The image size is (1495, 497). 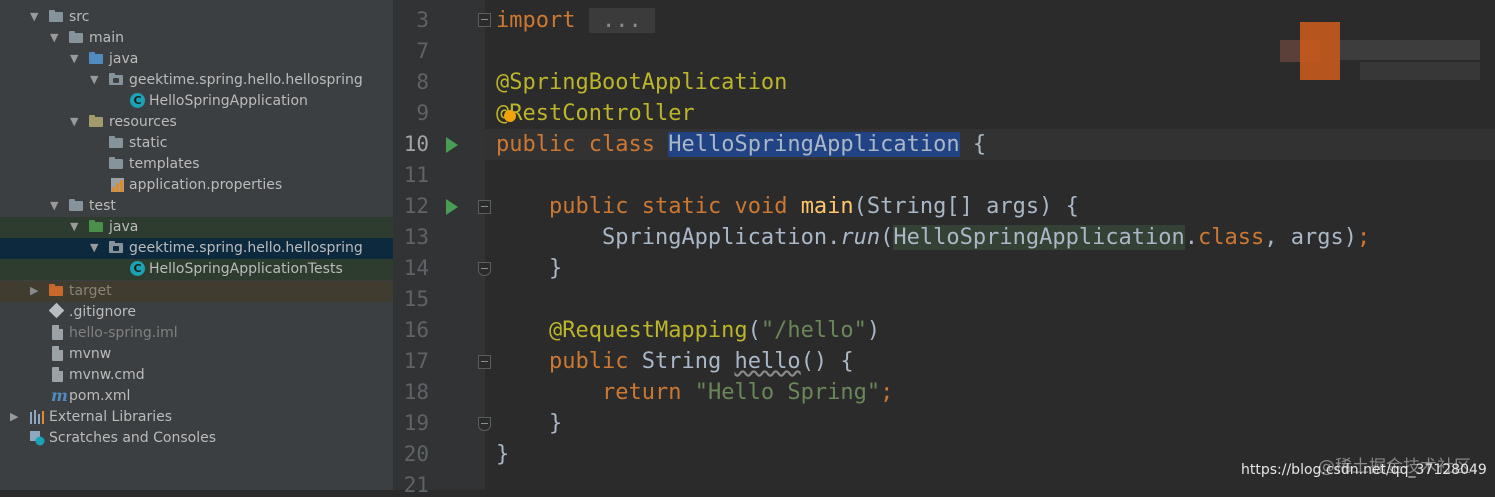 What do you see at coordinates (416, 423) in the screenshot?
I see `line-number: 19` at bounding box center [416, 423].